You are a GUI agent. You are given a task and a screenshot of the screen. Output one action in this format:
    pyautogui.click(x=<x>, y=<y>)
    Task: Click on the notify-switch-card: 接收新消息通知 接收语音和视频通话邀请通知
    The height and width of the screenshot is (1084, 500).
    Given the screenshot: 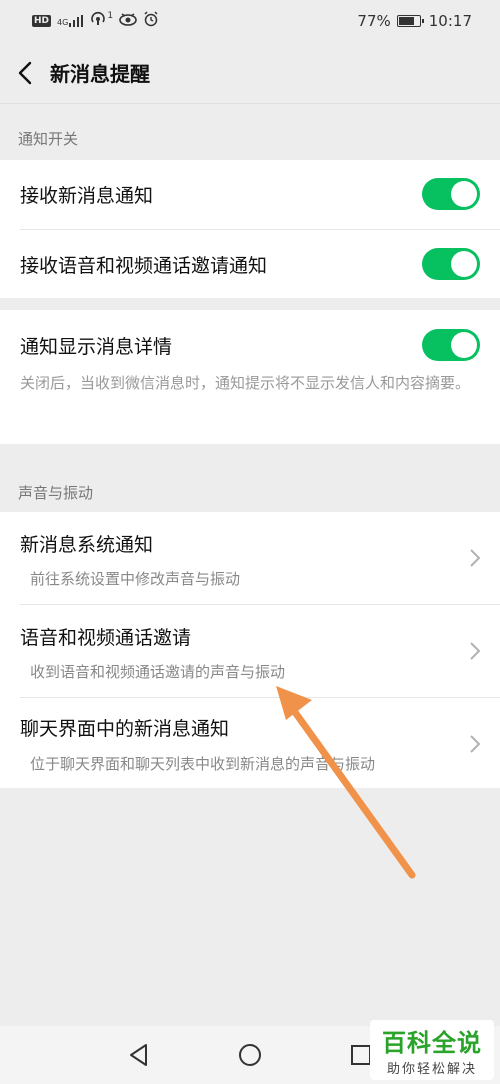 What is the action you would take?
    pyautogui.click(x=250, y=229)
    